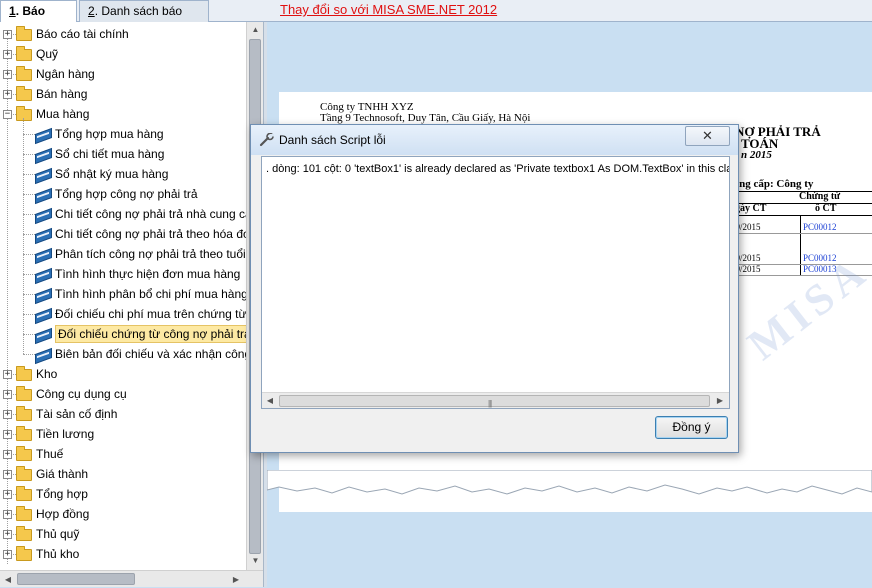  I want to click on scroll-grip-icon: |||, so click(490, 403).